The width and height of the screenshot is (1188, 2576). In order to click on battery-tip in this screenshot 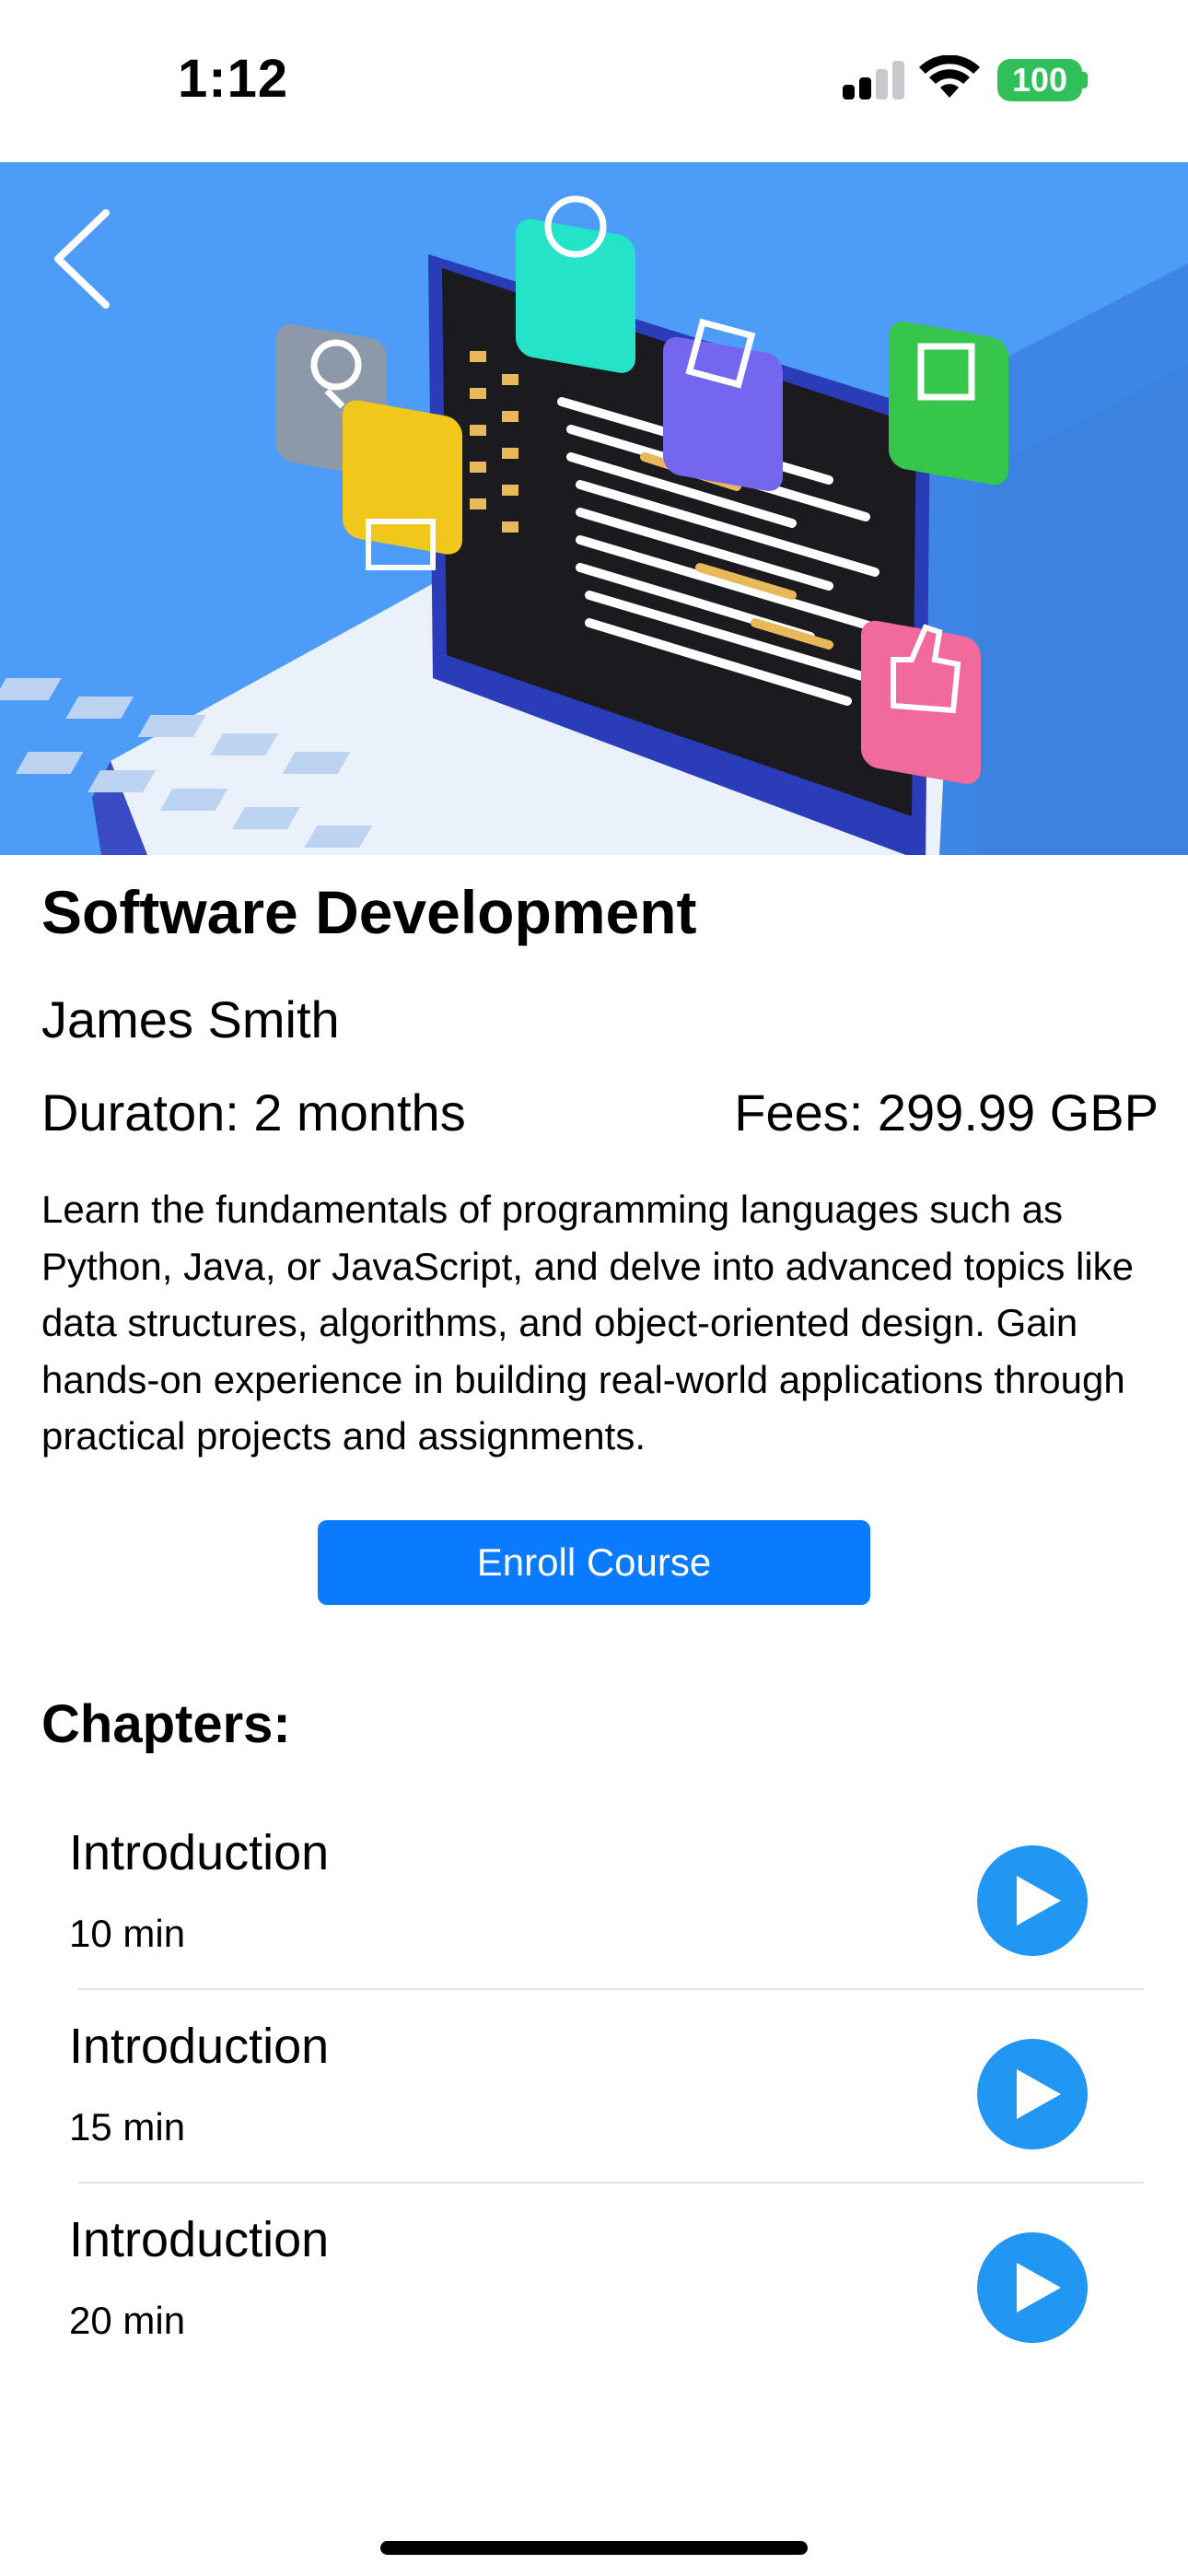, I will do `click(1085, 80)`.